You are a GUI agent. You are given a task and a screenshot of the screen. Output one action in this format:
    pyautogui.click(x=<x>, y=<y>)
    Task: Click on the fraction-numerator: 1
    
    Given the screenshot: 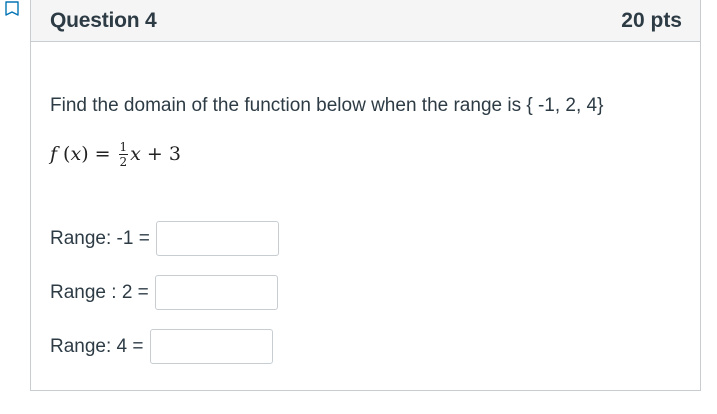 What is the action you would take?
    pyautogui.click(x=123, y=147)
    